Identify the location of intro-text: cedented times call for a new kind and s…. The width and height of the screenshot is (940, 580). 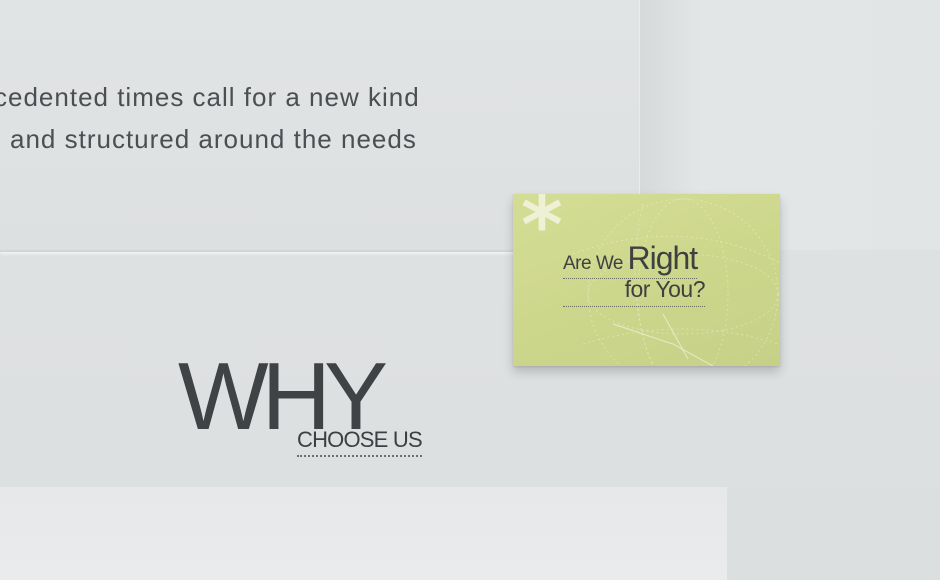
(260, 118).